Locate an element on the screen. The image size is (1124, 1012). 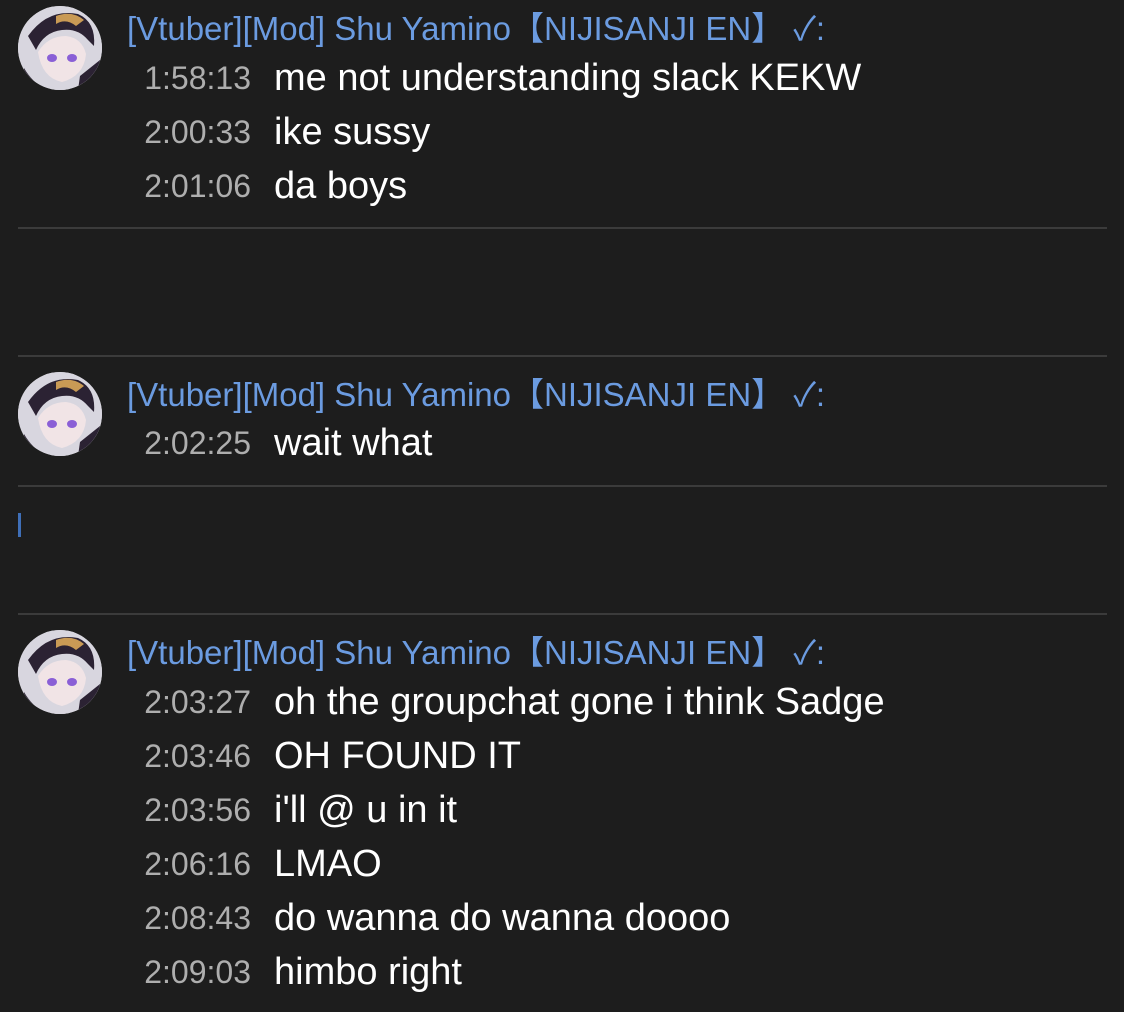
message-text: wait what is located at coordinates (353, 443).